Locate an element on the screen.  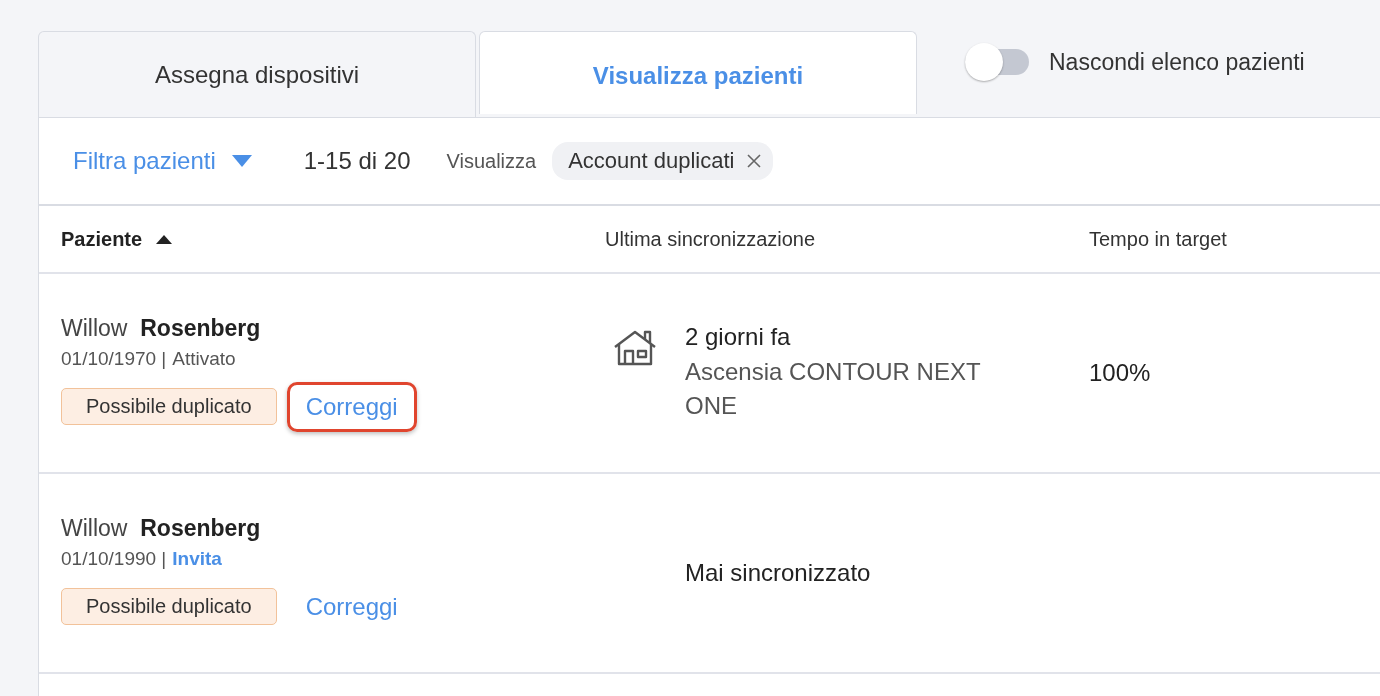
caret-icon is located at coordinates (241, 161).